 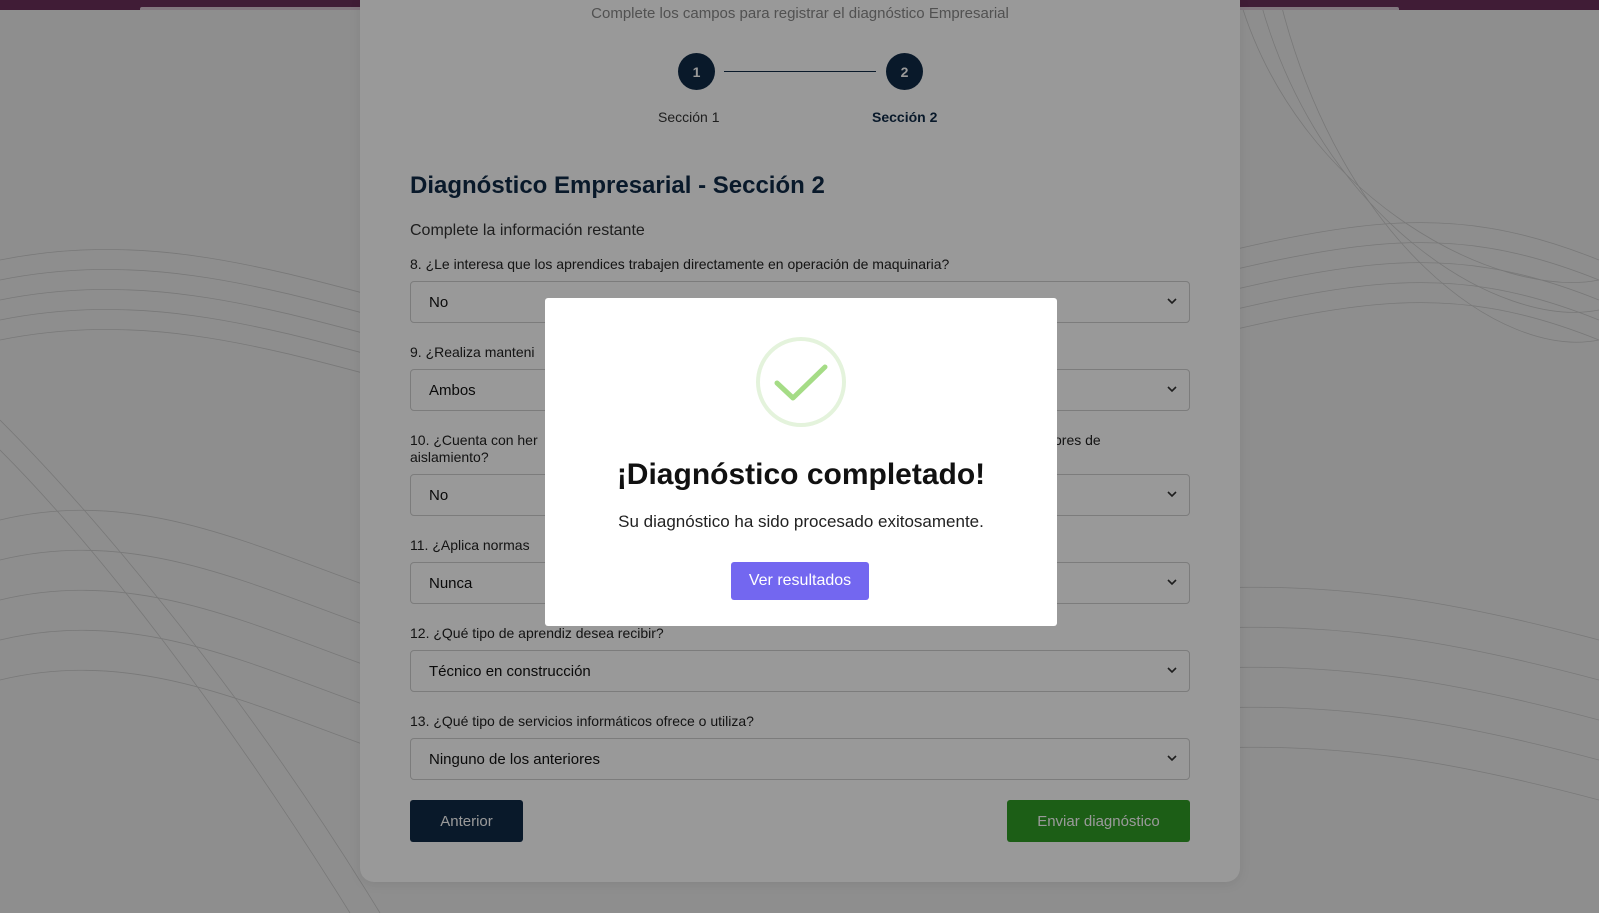 I want to click on modal-title: ¡Diagnóstico completado!, so click(x=801, y=474).